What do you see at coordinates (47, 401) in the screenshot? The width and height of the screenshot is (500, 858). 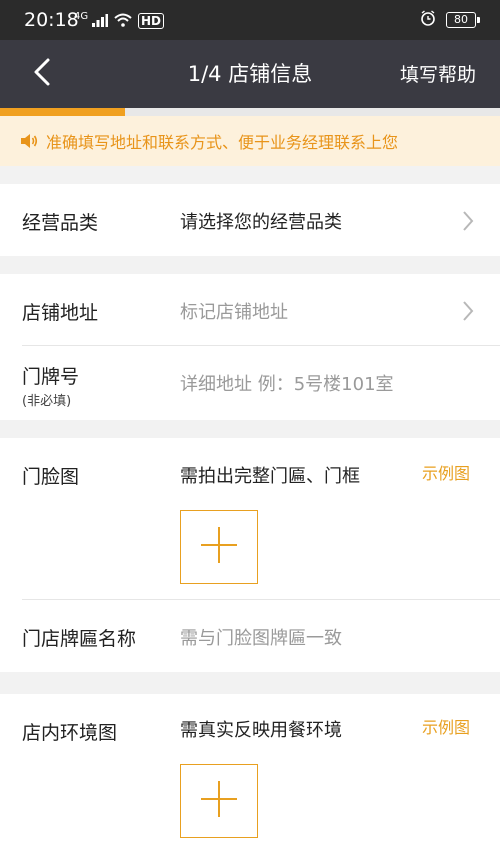 I see `optional-note: (非必填)` at bounding box center [47, 401].